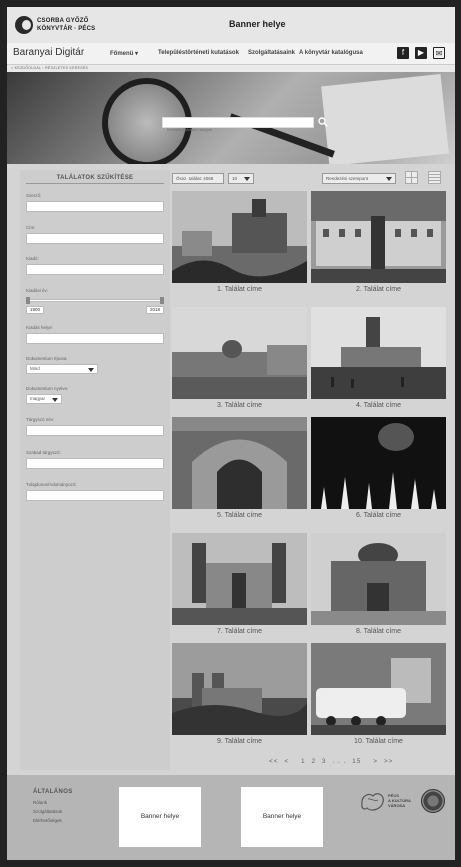 The height and width of the screenshot is (867, 461). I want to click on result-card: 6. Találat címe, so click(378, 468).